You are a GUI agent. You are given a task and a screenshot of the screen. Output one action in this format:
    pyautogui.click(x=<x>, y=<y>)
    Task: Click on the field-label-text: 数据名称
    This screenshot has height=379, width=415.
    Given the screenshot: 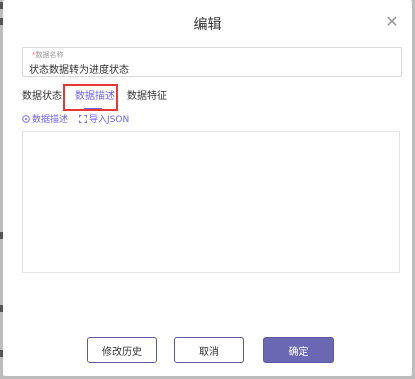 What is the action you would take?
    pyautogui.click(x=49, y=55)
    